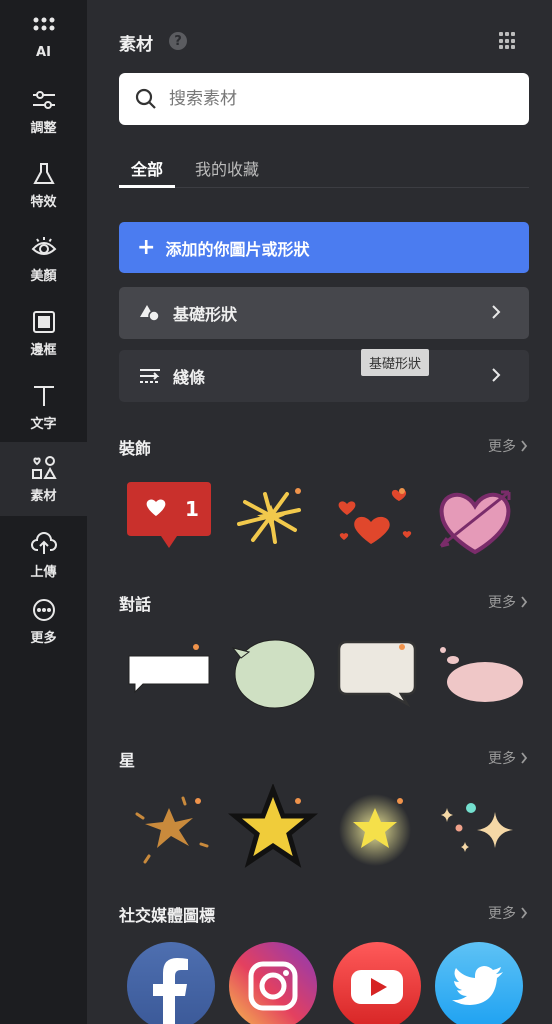 This screenshot has height=1024, width=552. Describe the element at coordinates (43, 395) in the screenshot. I see `text-icon` at that location.